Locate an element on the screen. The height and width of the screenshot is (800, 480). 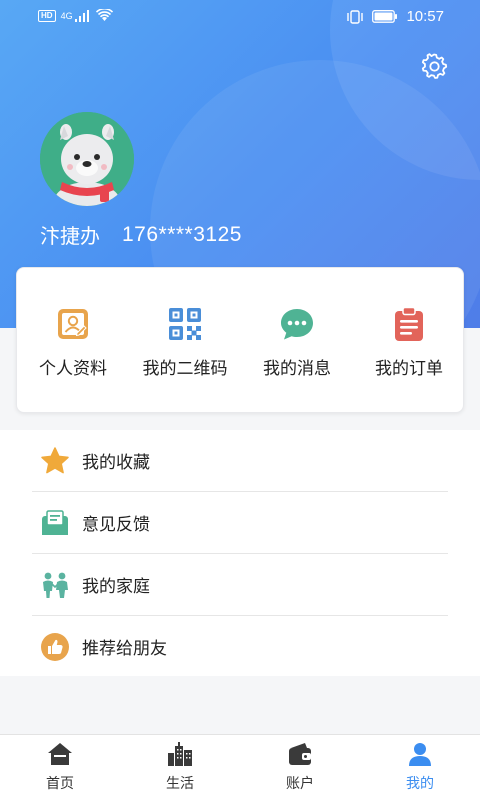
menu-item-label: 推荐给朋友 is located at coordinates (124, 649).